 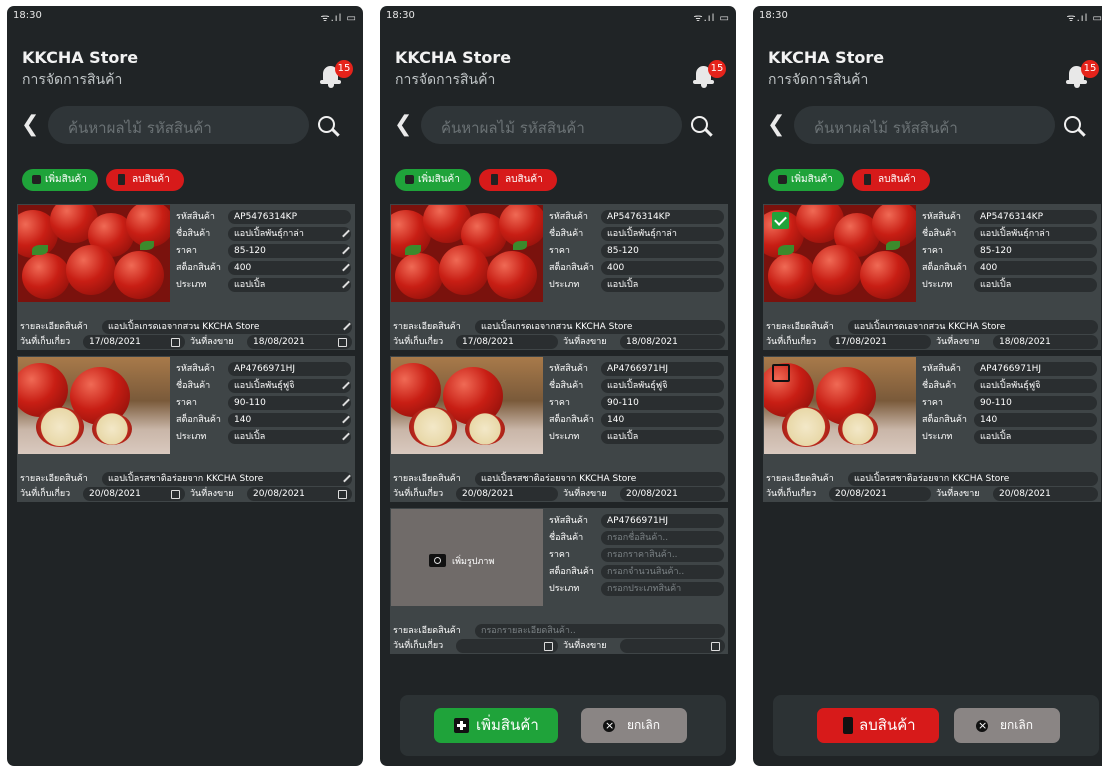 What do you see at coordinates (559, 646) in the screenshot?
I see `field-dates: วันที่เก็บเกี่ยว วันที่ลงขาย` at bounding box center [559, 646].